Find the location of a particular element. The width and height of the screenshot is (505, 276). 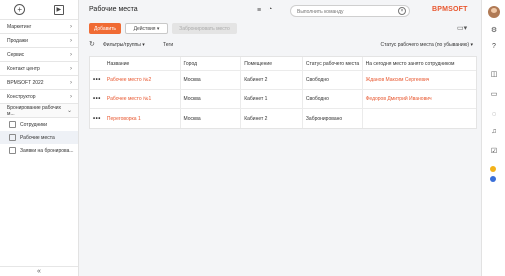

column-header-city: Город is located at coordinates (211, 63).